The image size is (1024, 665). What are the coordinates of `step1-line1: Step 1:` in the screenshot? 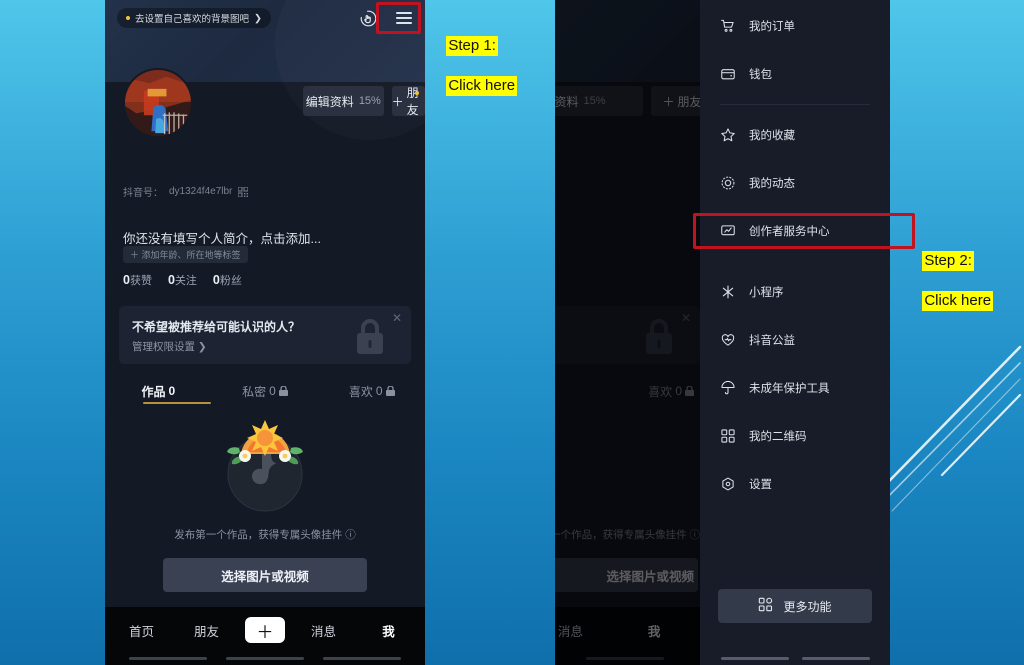 It's located at (472, 46).